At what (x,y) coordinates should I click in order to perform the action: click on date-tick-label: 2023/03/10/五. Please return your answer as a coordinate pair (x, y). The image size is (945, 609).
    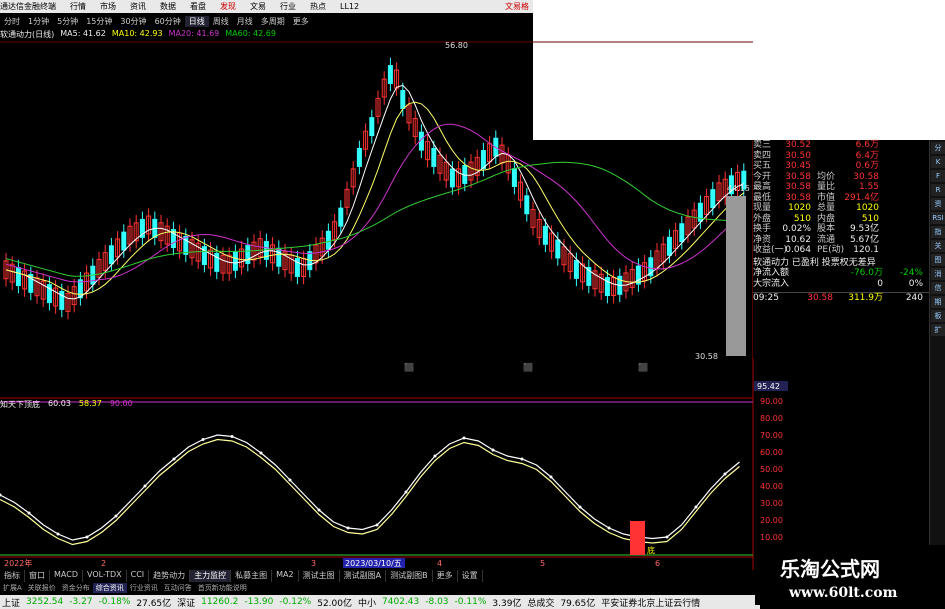
    Looking at the image, I should click on (373, 563).